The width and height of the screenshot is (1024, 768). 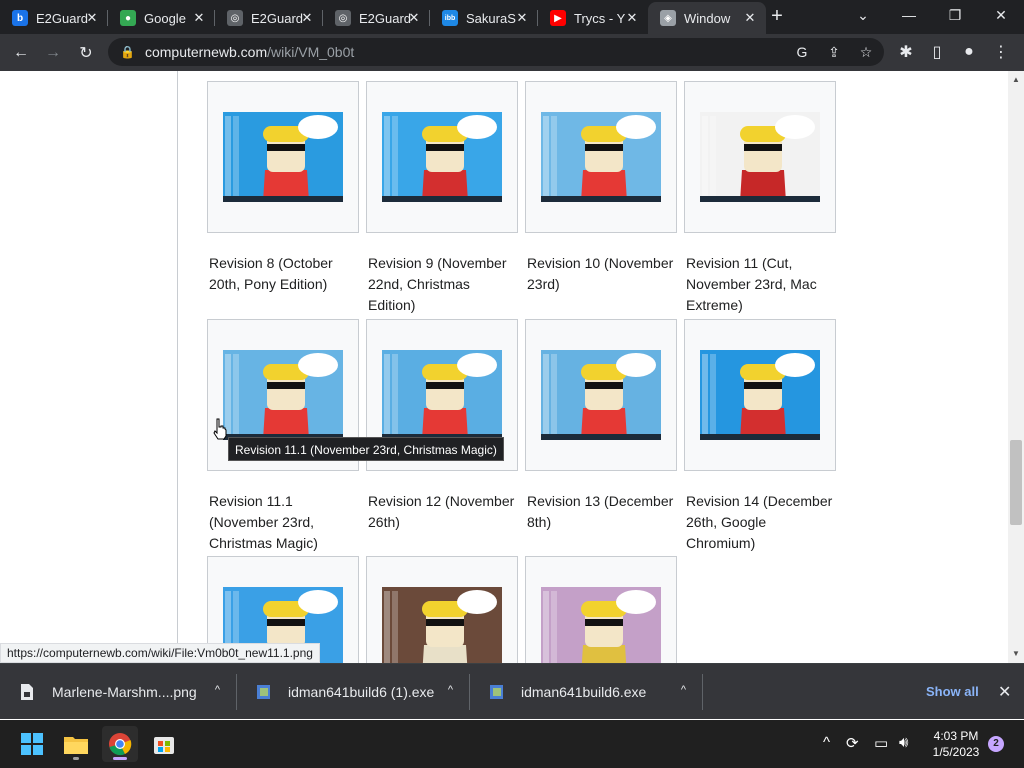 I want to click on download-item: idman641build6 (1).exe ^, so click(x=352, y=692).